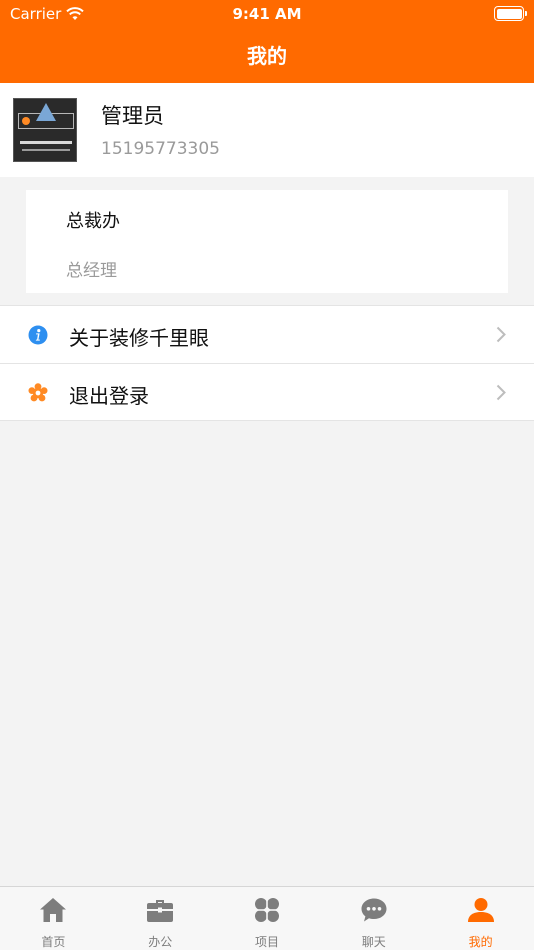 This screenshot has height=950, width=534. I want to click on person-icon, so click(480, 910).